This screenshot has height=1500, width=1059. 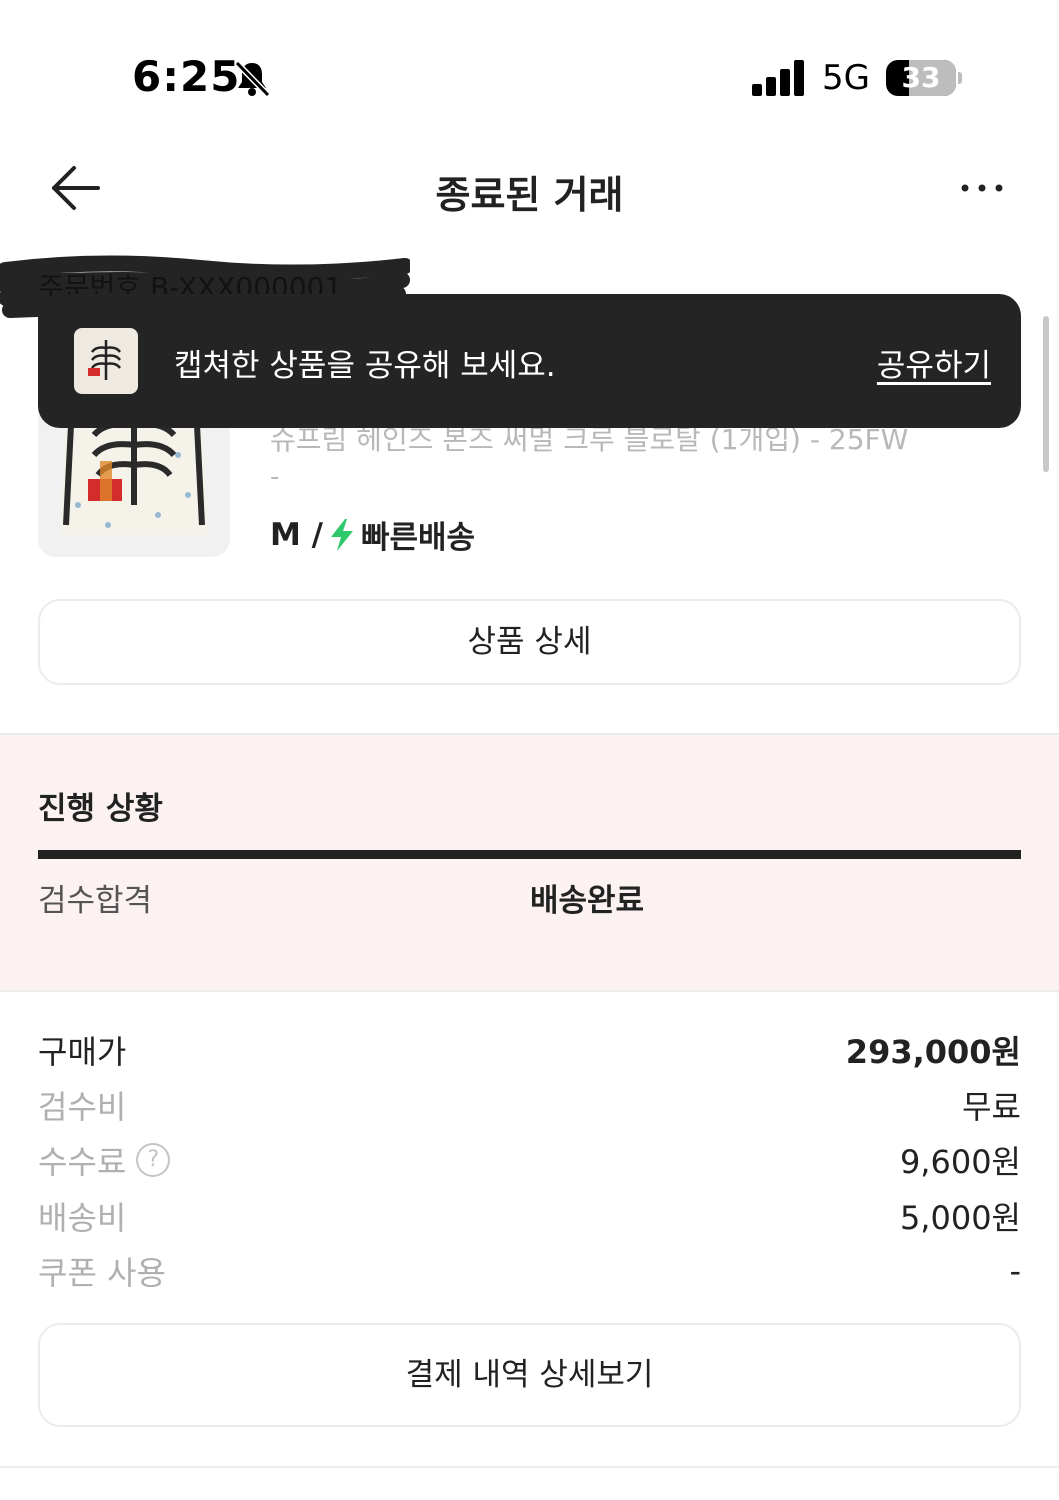 I want to click on scrollbar, so click(x=1046, y=394).